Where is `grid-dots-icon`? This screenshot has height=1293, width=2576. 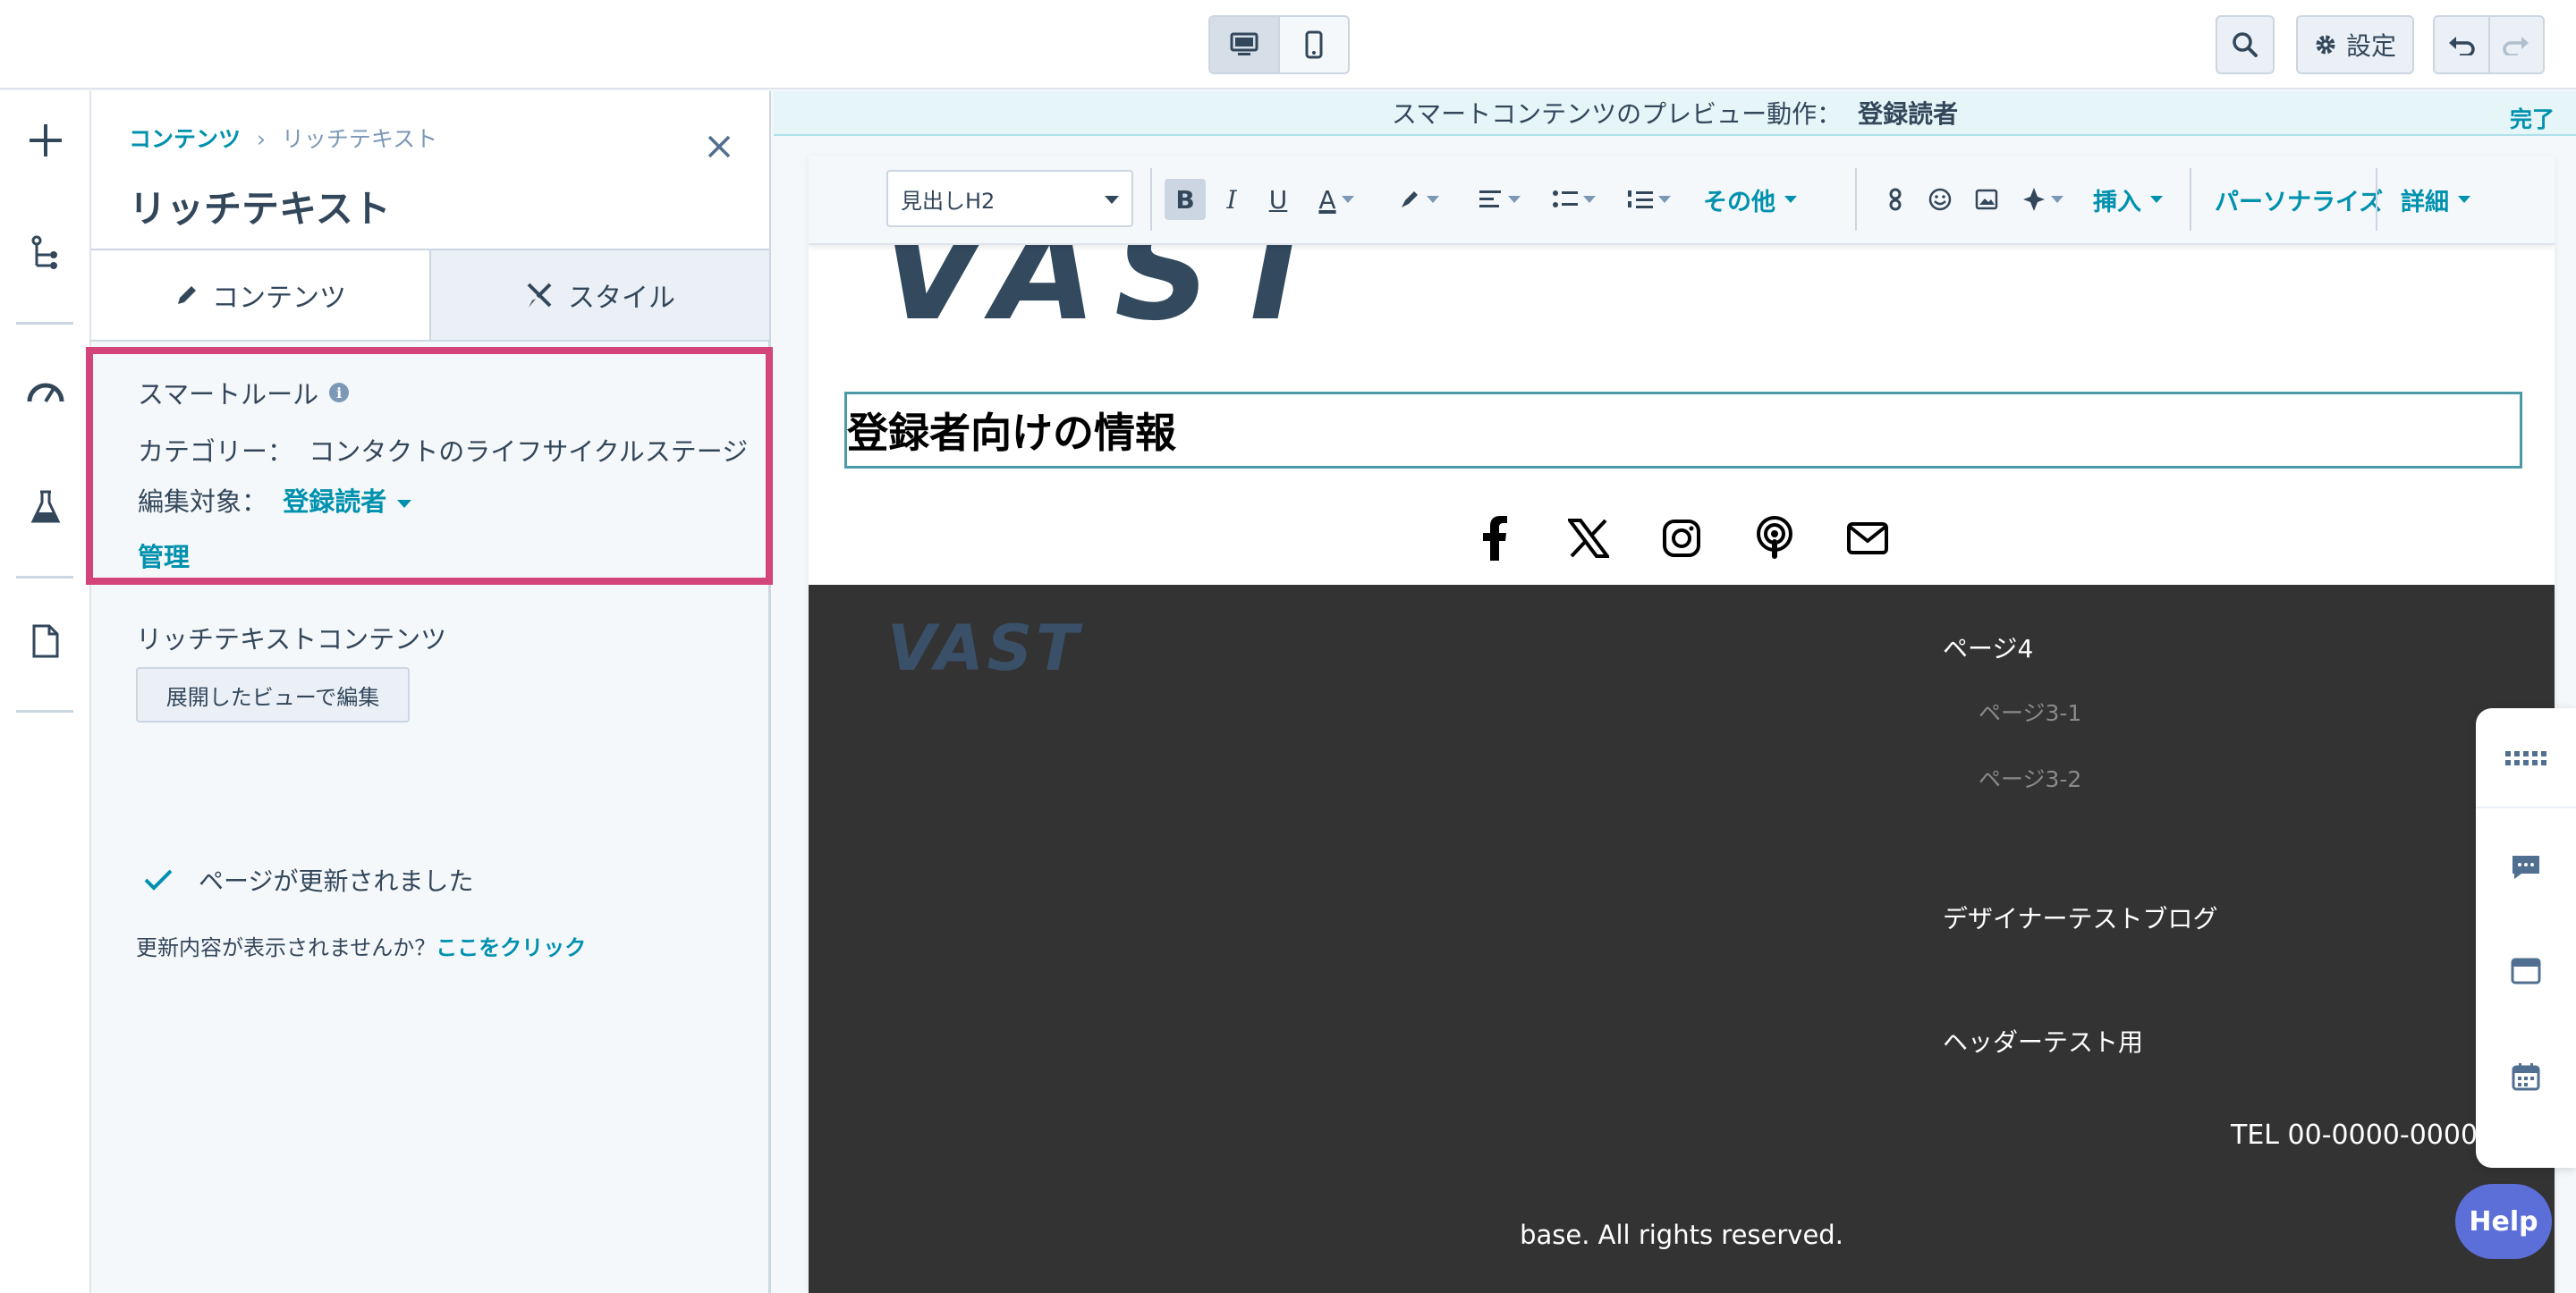 grid-dots-icon is located at coordinates (2525, 758).